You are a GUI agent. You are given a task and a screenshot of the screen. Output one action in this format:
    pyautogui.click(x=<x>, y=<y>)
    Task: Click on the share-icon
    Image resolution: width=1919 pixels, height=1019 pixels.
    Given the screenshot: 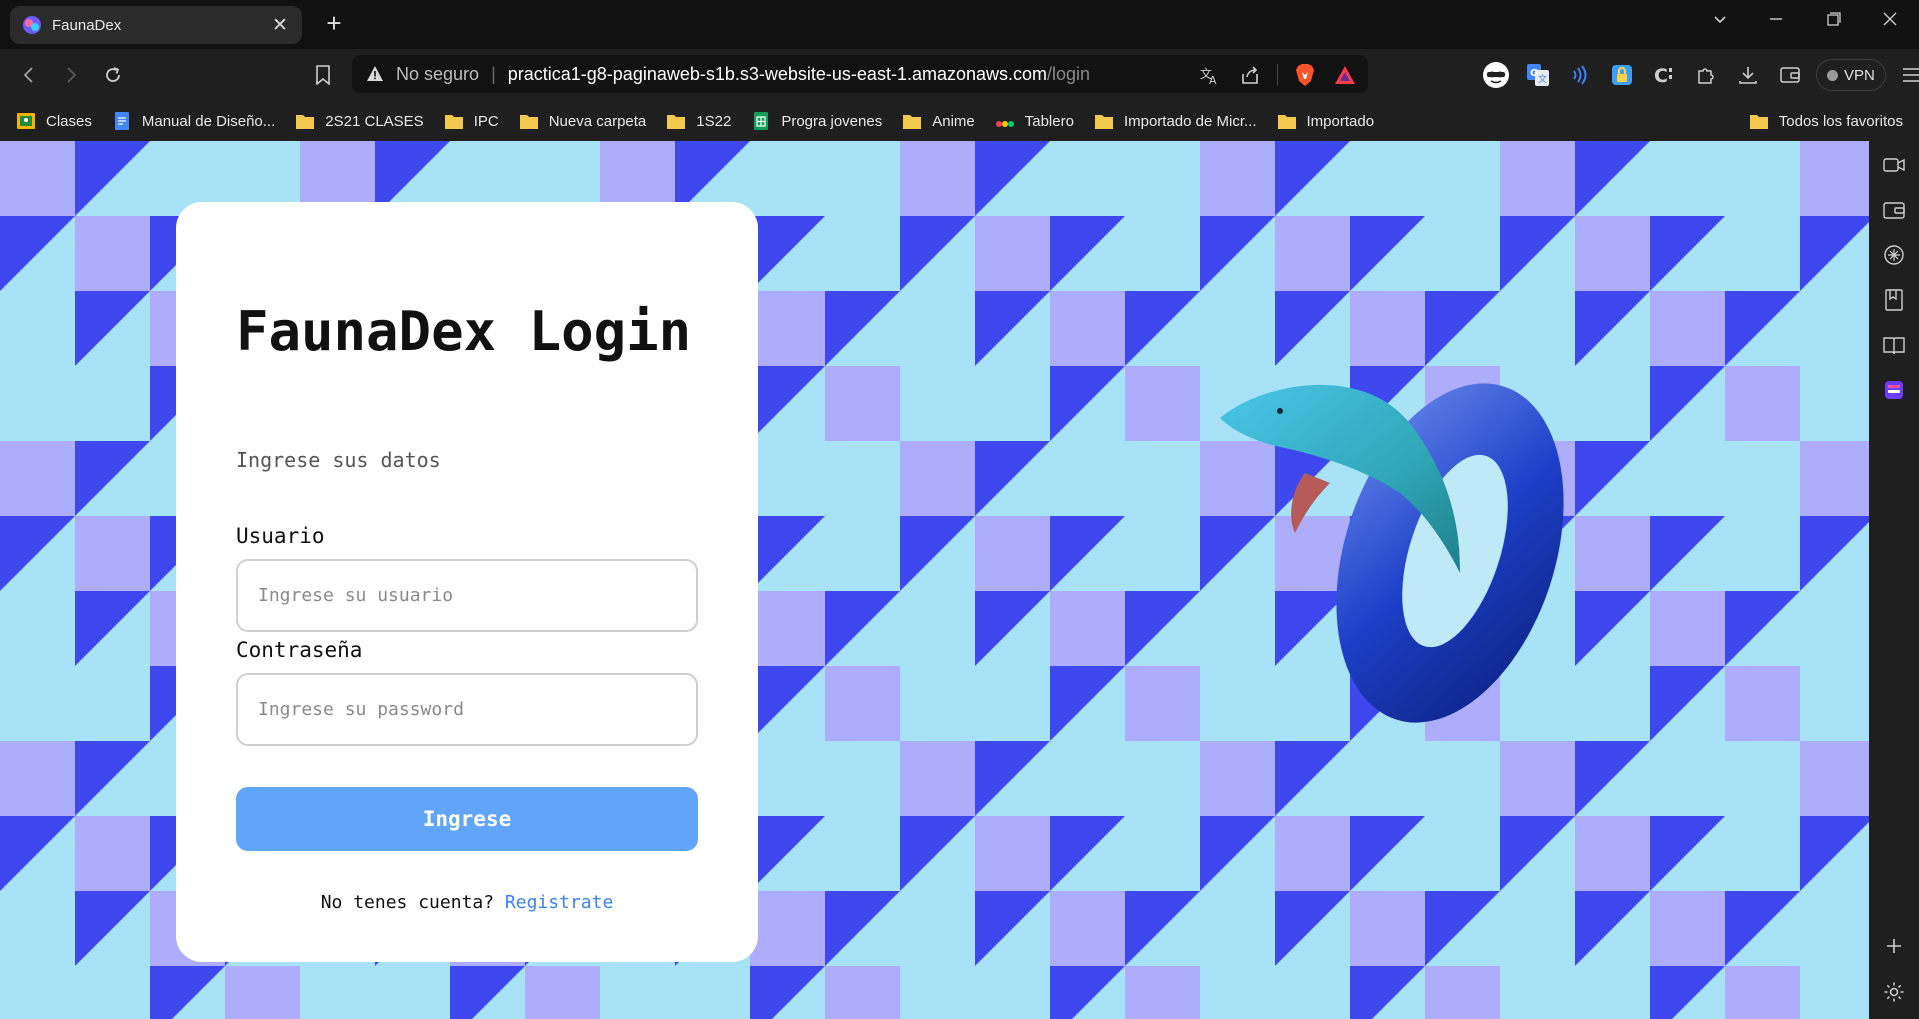 What is the action you would take?
    pyautogui.click(x=1250, y=75)
    